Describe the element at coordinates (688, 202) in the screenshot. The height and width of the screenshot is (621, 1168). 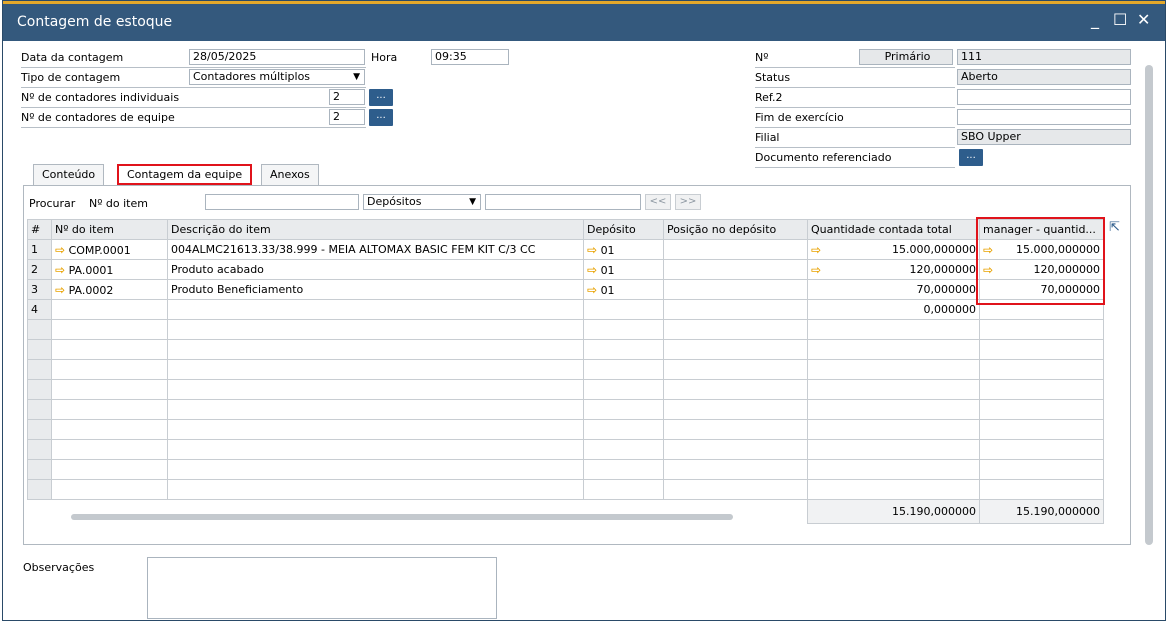
I see `next-button: >>` at that location.